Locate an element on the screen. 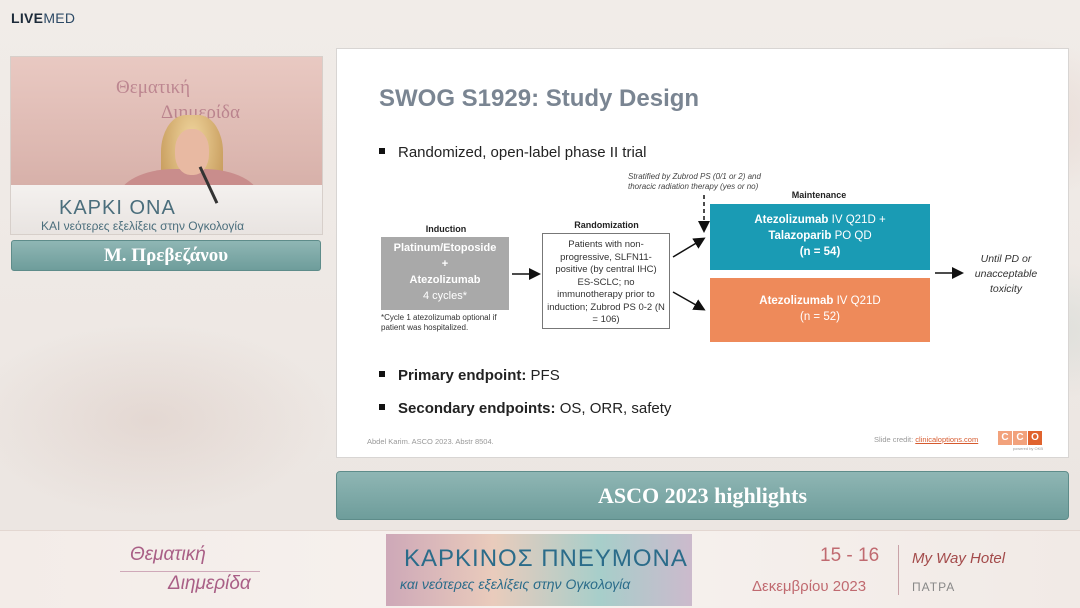 This screenshot has height=608, width=1080. arm1-drug1-dose: IV Q21D + is located at coordinates (857, 220).